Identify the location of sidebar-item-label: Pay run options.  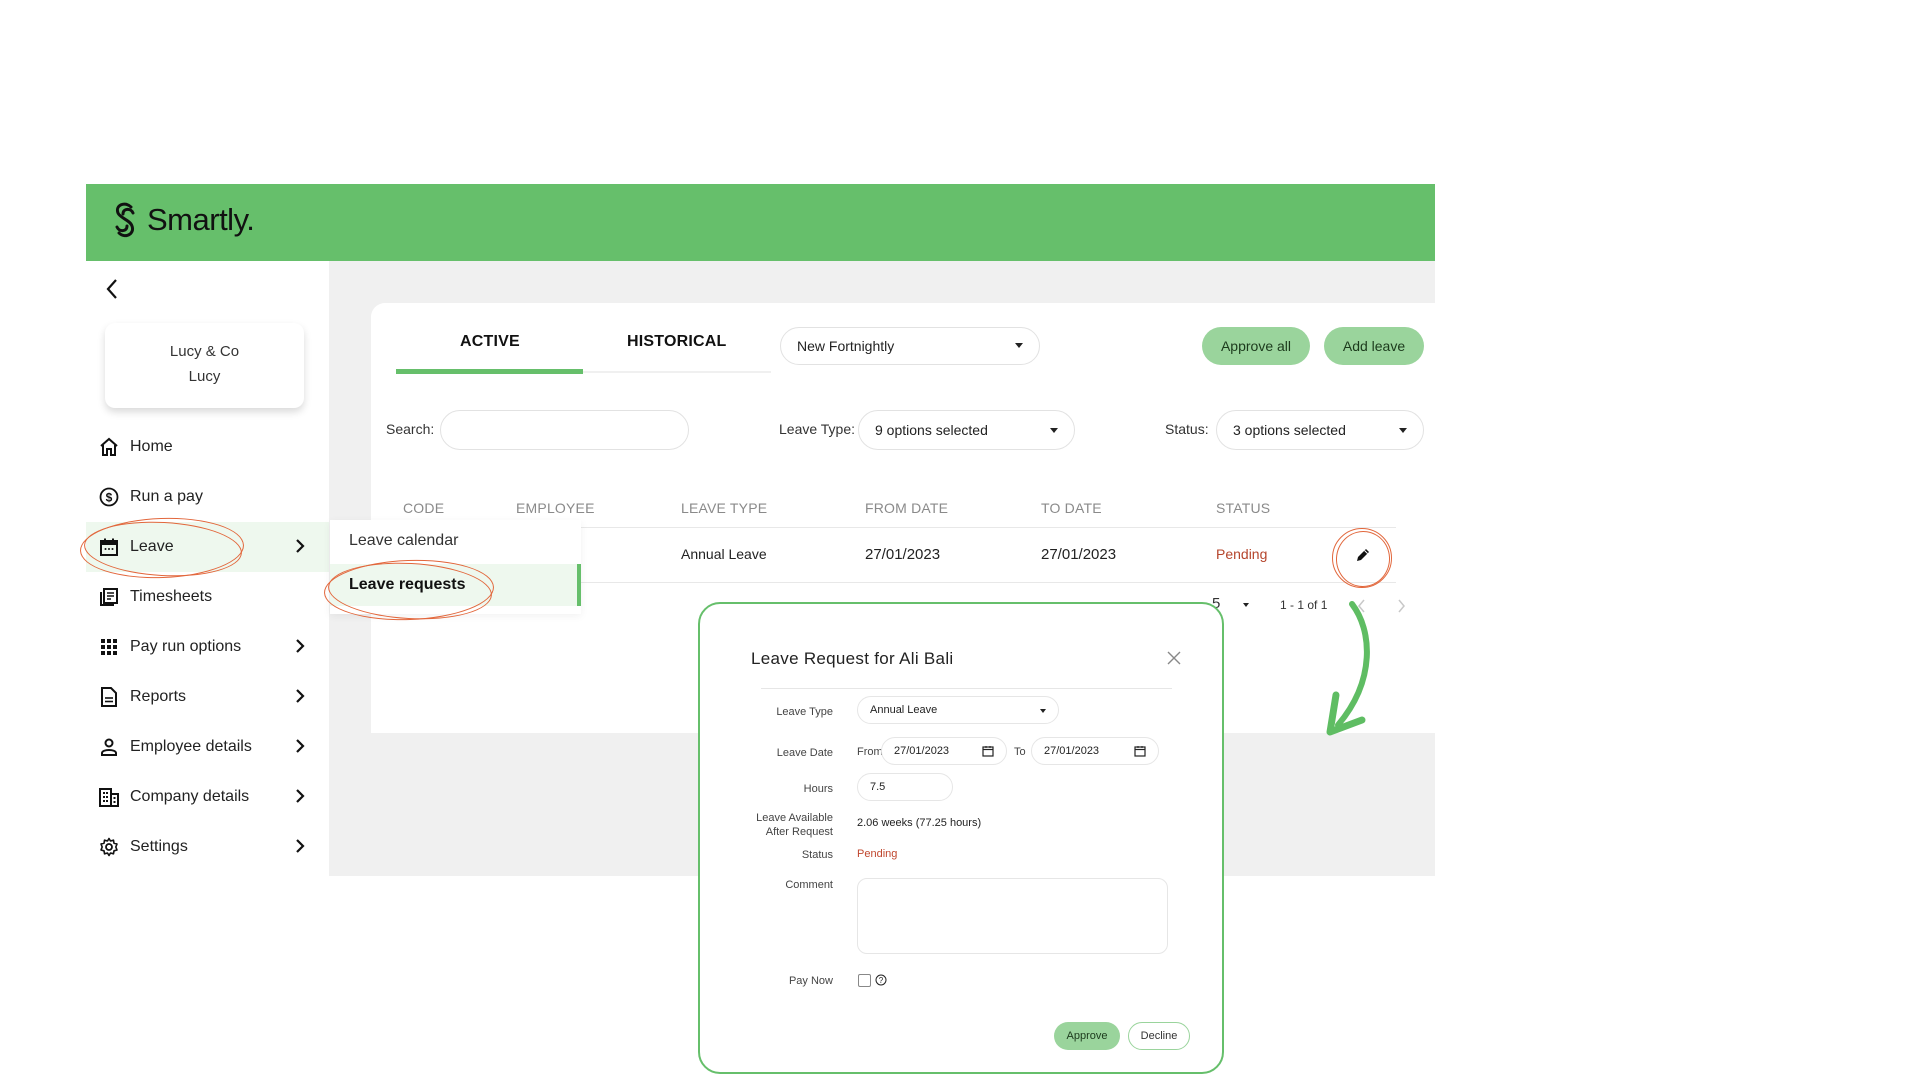
(186, 646).